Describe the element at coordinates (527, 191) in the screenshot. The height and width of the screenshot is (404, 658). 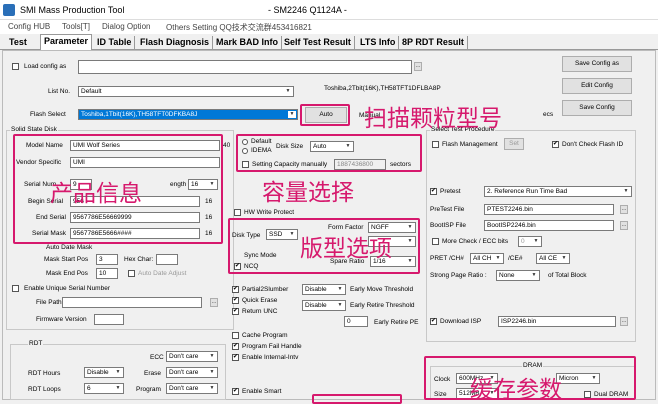
I see `pretest-value: 2. Reference Run Time Bad` at that location.